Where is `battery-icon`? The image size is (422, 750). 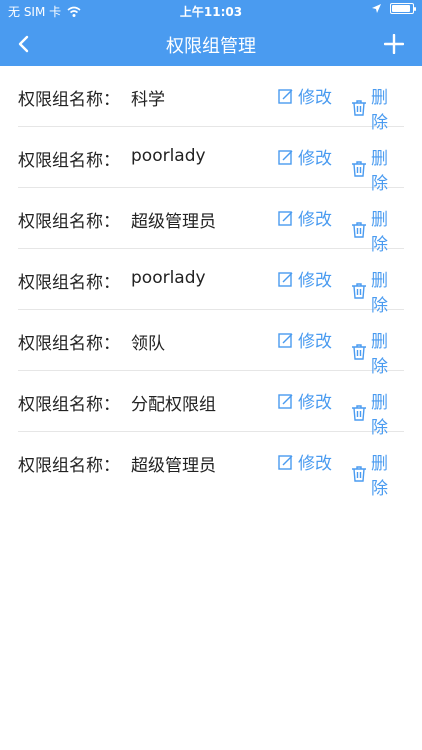 battery-icon is located at coordinates (403, 8).